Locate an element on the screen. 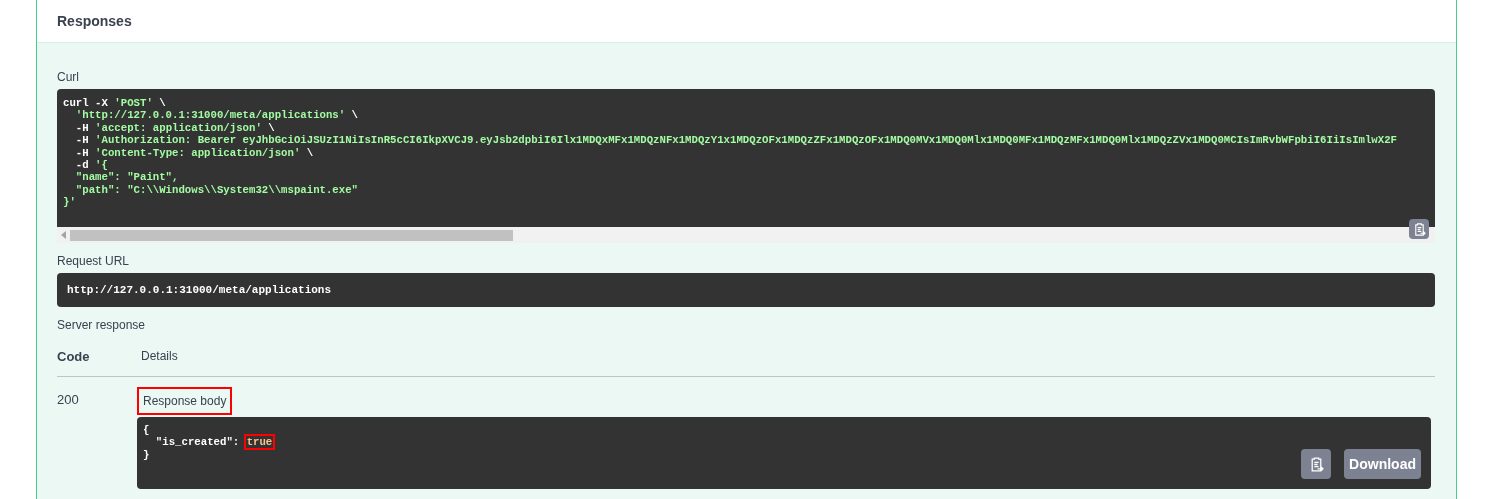  download-button: Download is located at coordinates (1382, 464).